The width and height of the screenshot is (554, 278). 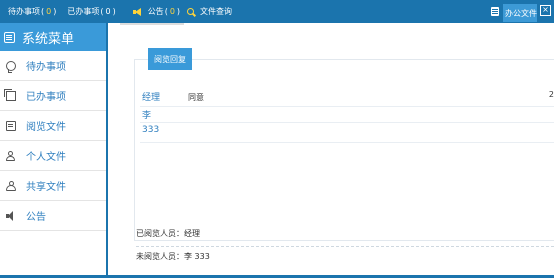 I want to click on reviewer-opinion: 同意, so click(x=196, y=97).